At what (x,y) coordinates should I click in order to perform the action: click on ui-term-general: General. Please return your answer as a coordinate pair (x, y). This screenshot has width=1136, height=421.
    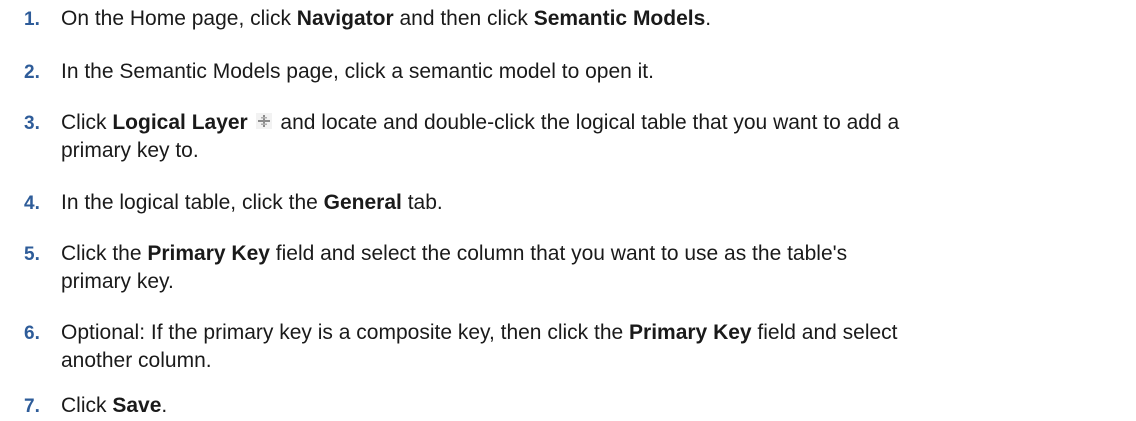
    Looking at the image, I should click on (362, 202).